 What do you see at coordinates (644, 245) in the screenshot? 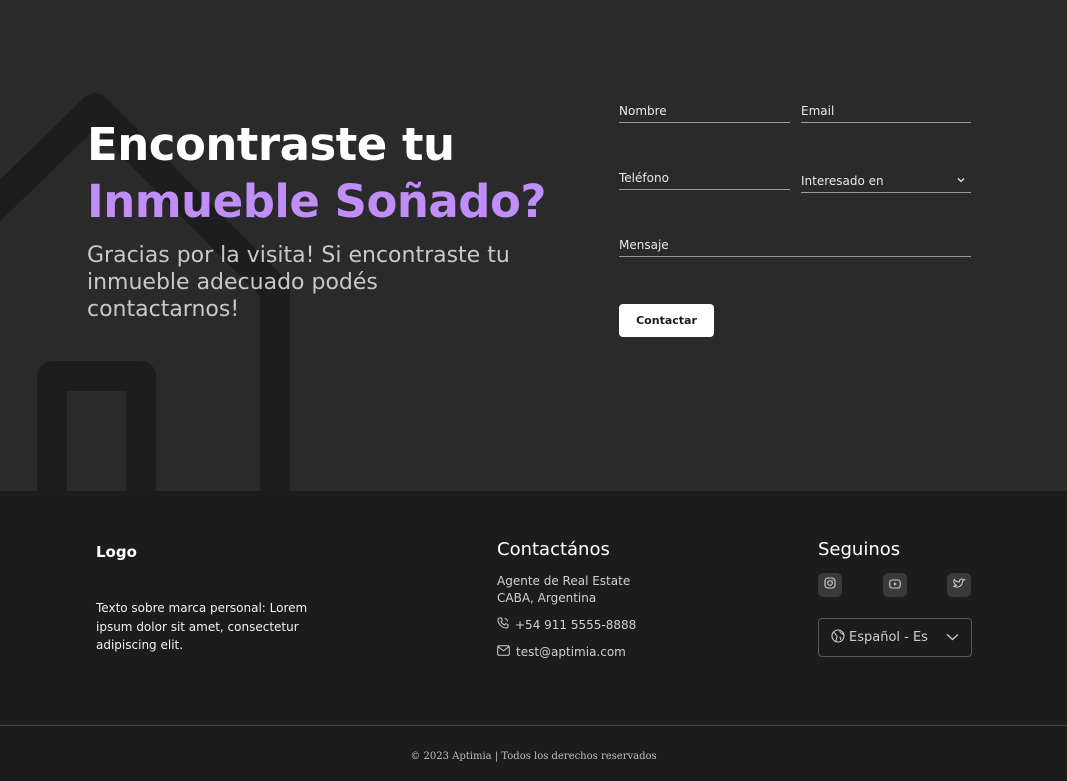
I see `message-field-label: Mensaje` at bounding box center [644, 245].